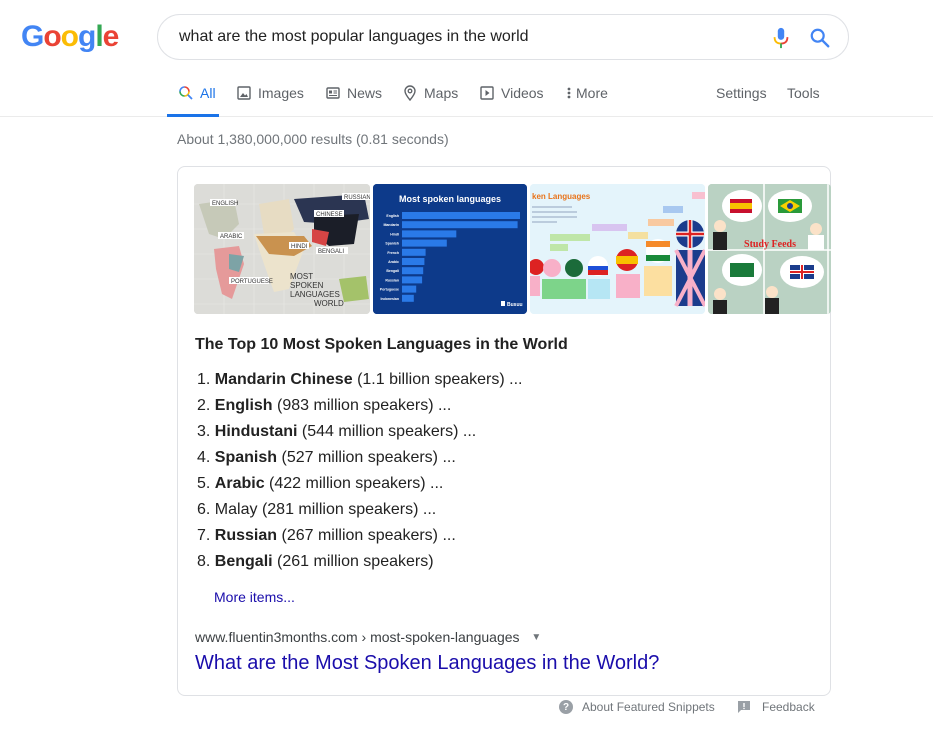 The image size is (933, 732). I want to click on map-label: CHINESE, so click(329, 215).